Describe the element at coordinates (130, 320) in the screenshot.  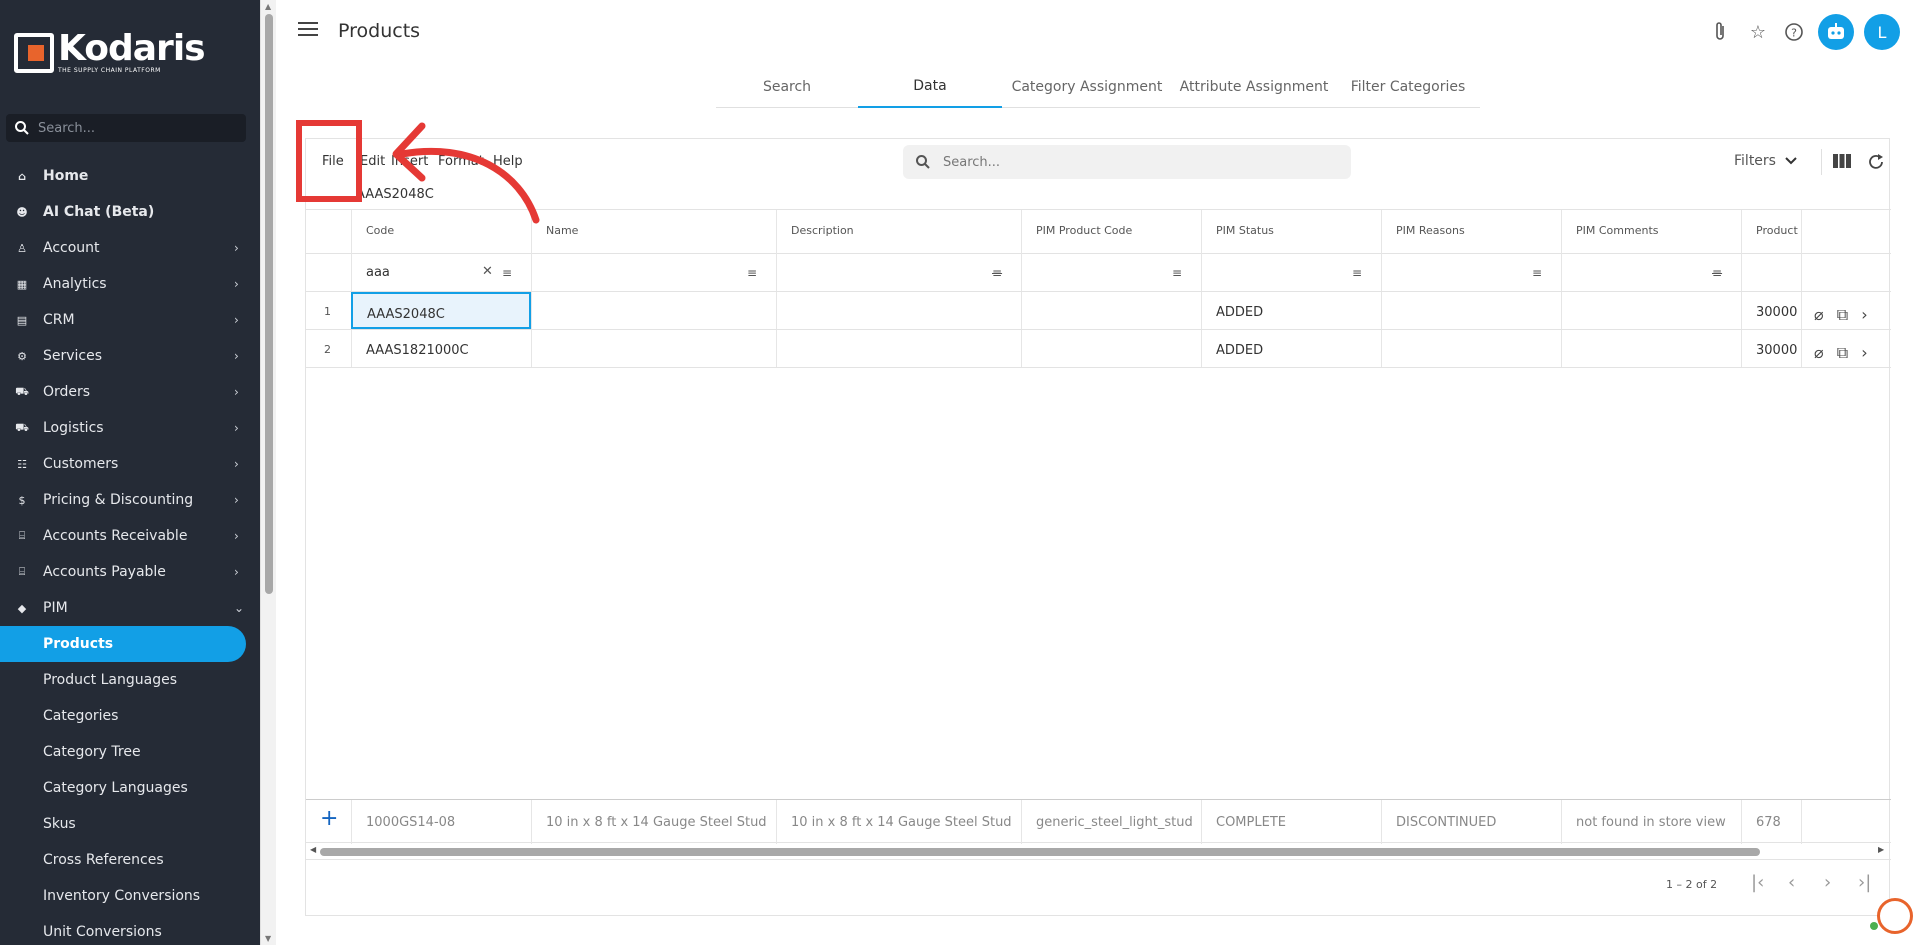
I see `sidebar-item-crm: ▤ CRM ›` at that location.